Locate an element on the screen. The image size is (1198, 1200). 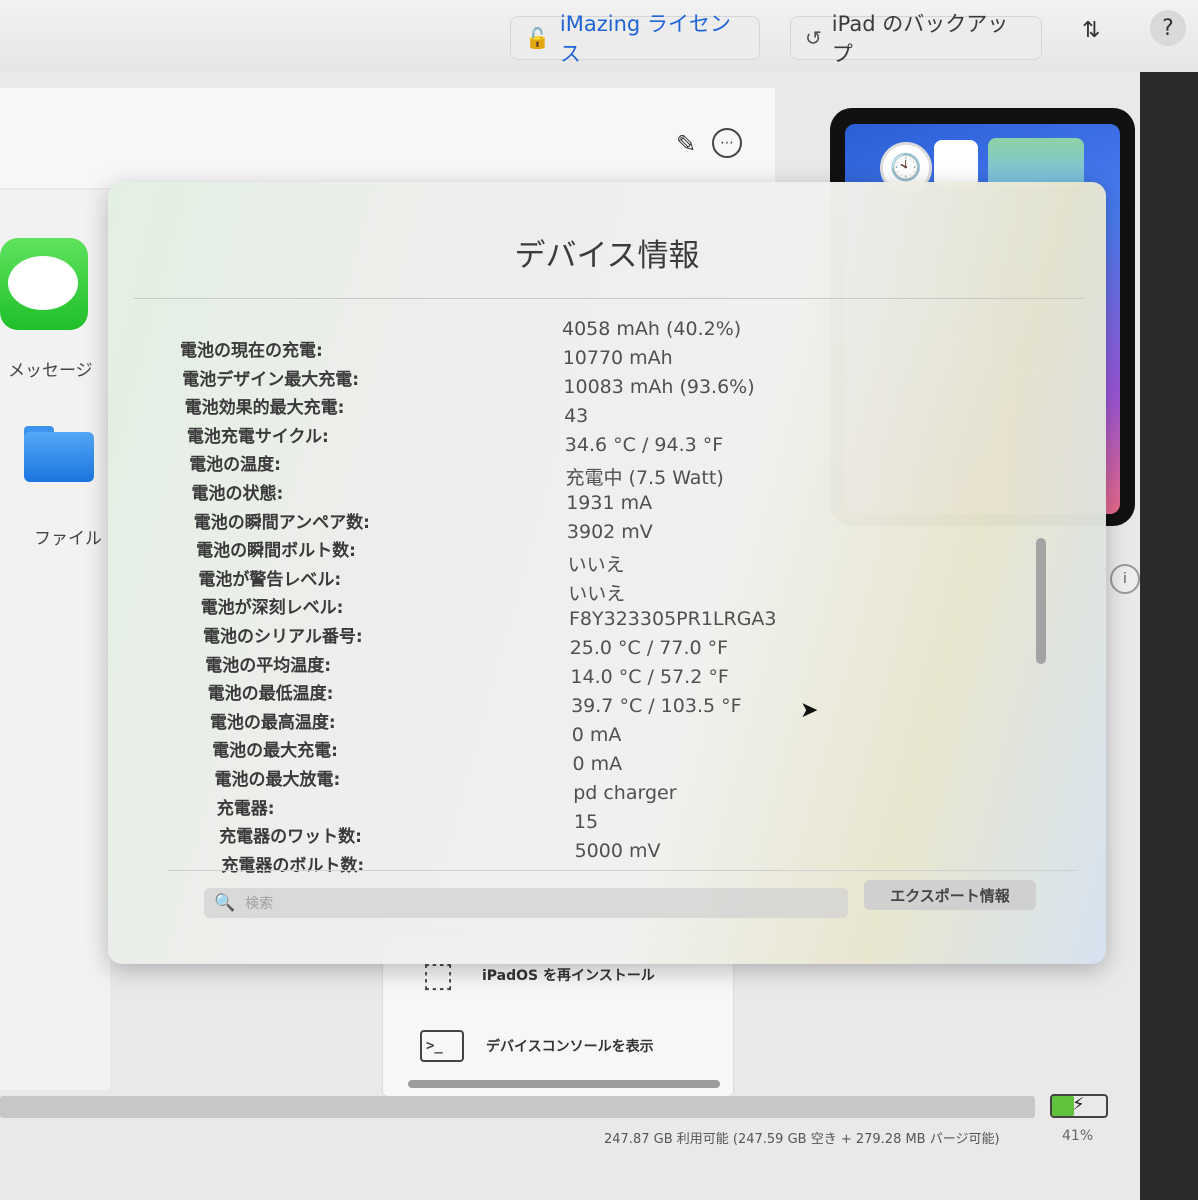
info-row-label: 電池の温度: is located at coordinates (235, 465).